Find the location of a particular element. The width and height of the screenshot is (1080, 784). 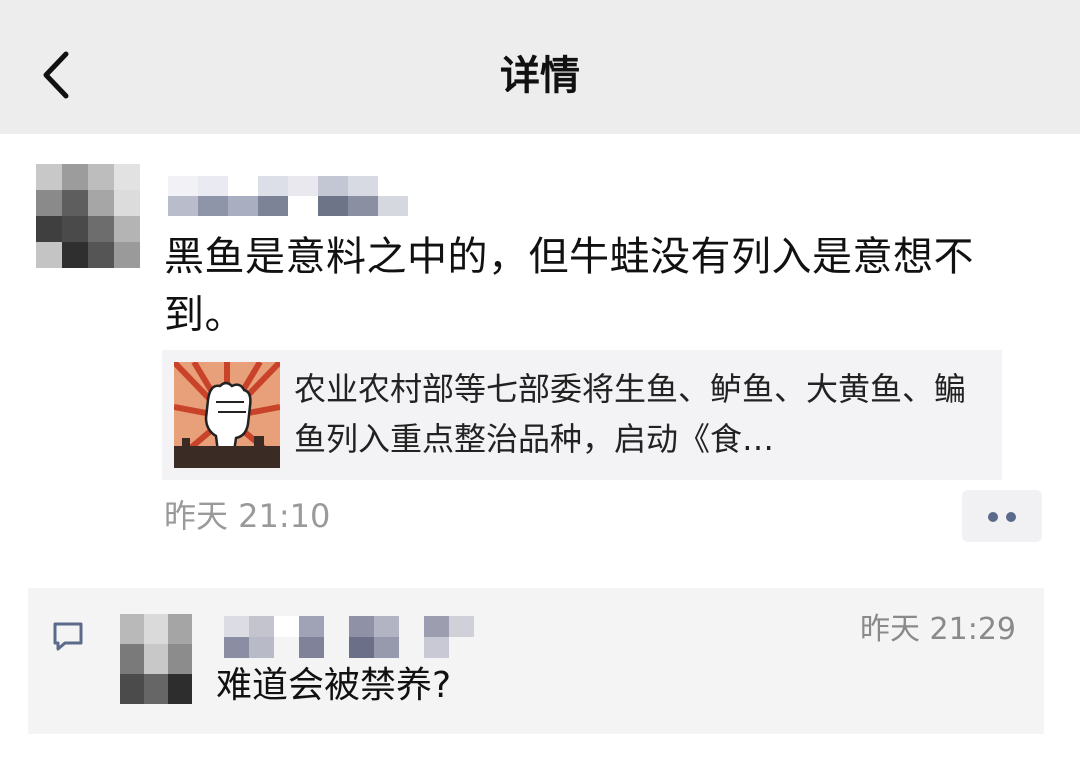

comment-timestamp: 昨天 21:29 is located at coordinates (938, 629).